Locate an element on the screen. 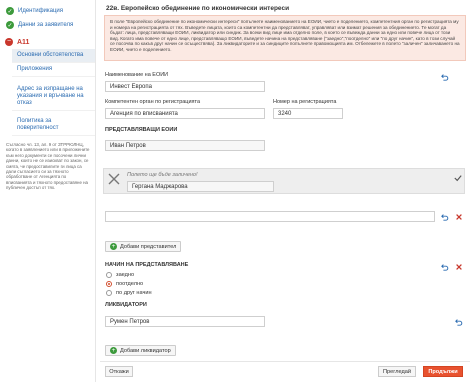 This screenshot has height=382, width=474. sidebar-item-identification: ✓ Идентификация is located at coordinates (47, 11).